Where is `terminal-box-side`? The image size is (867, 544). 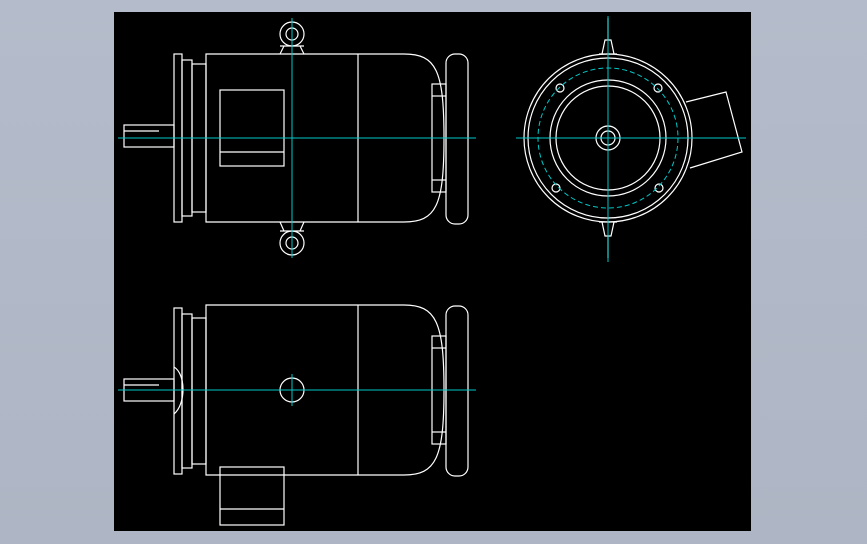 terminal-box-side is located at coordinates (714, 130).